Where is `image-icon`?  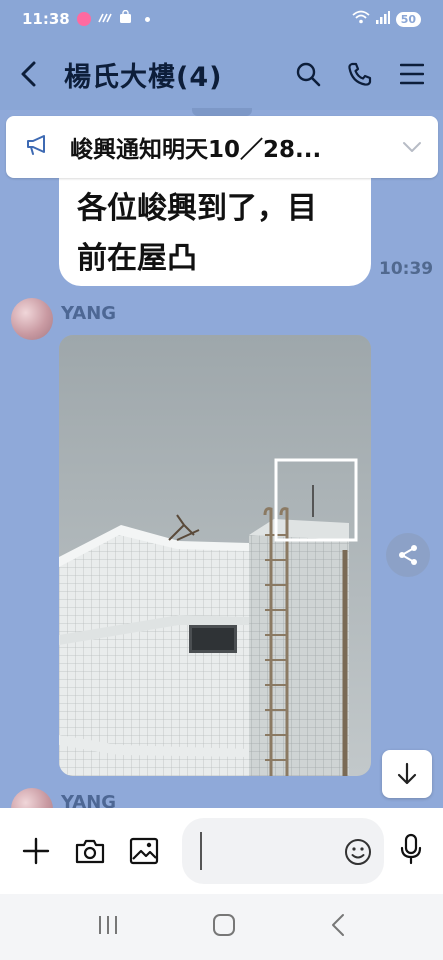 image-icon is located at coordinates (144, 851).